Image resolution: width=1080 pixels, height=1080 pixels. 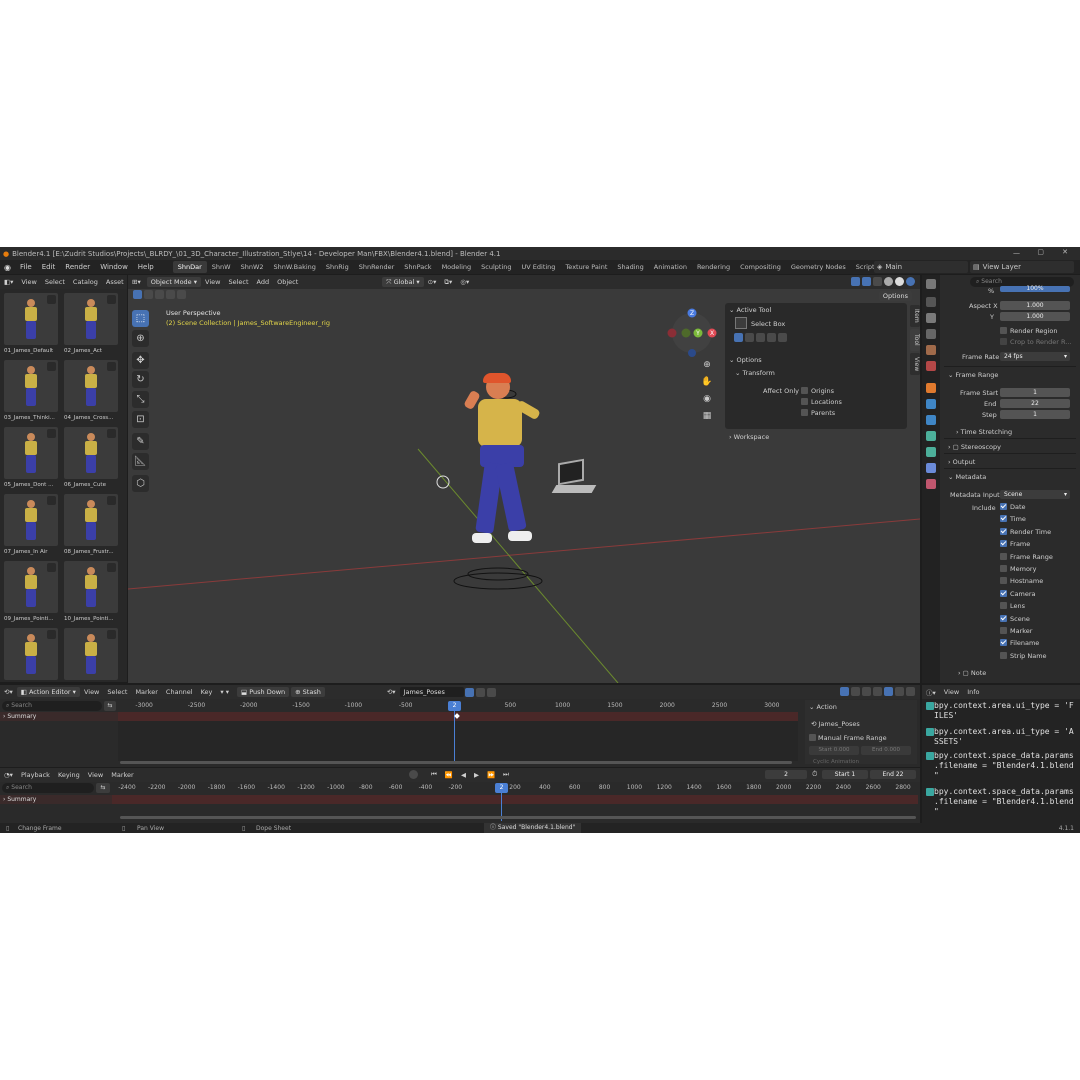 I want to click on info-log-entry: bpy.context.area.ui_type = 'A SSETS', so click(x=1004, y=737).